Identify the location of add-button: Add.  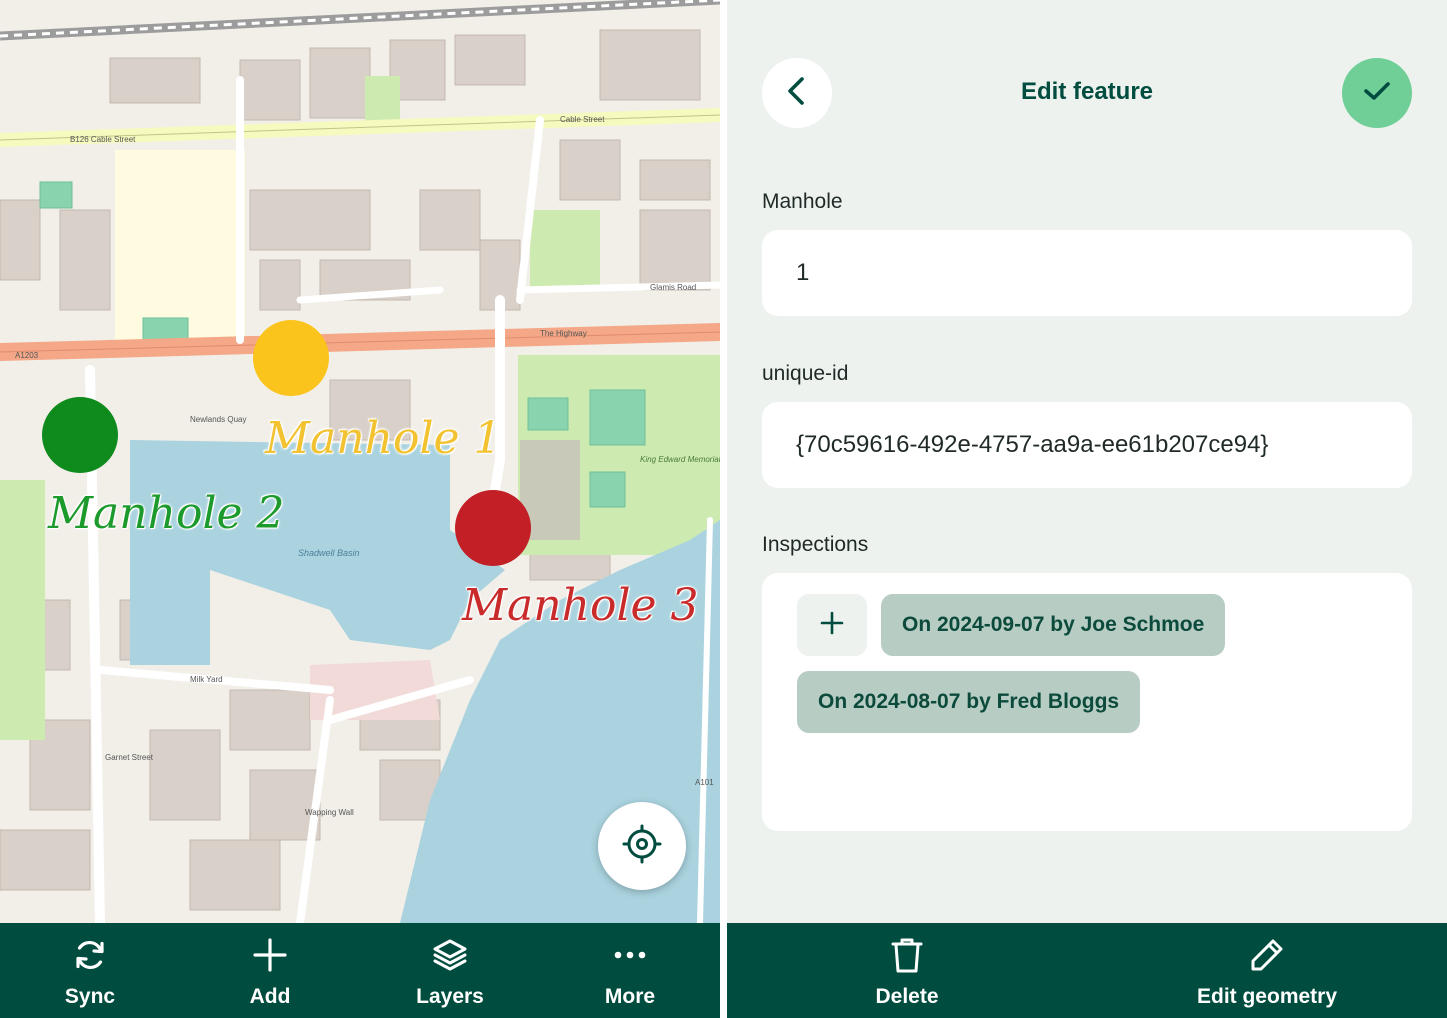
(270, 970).